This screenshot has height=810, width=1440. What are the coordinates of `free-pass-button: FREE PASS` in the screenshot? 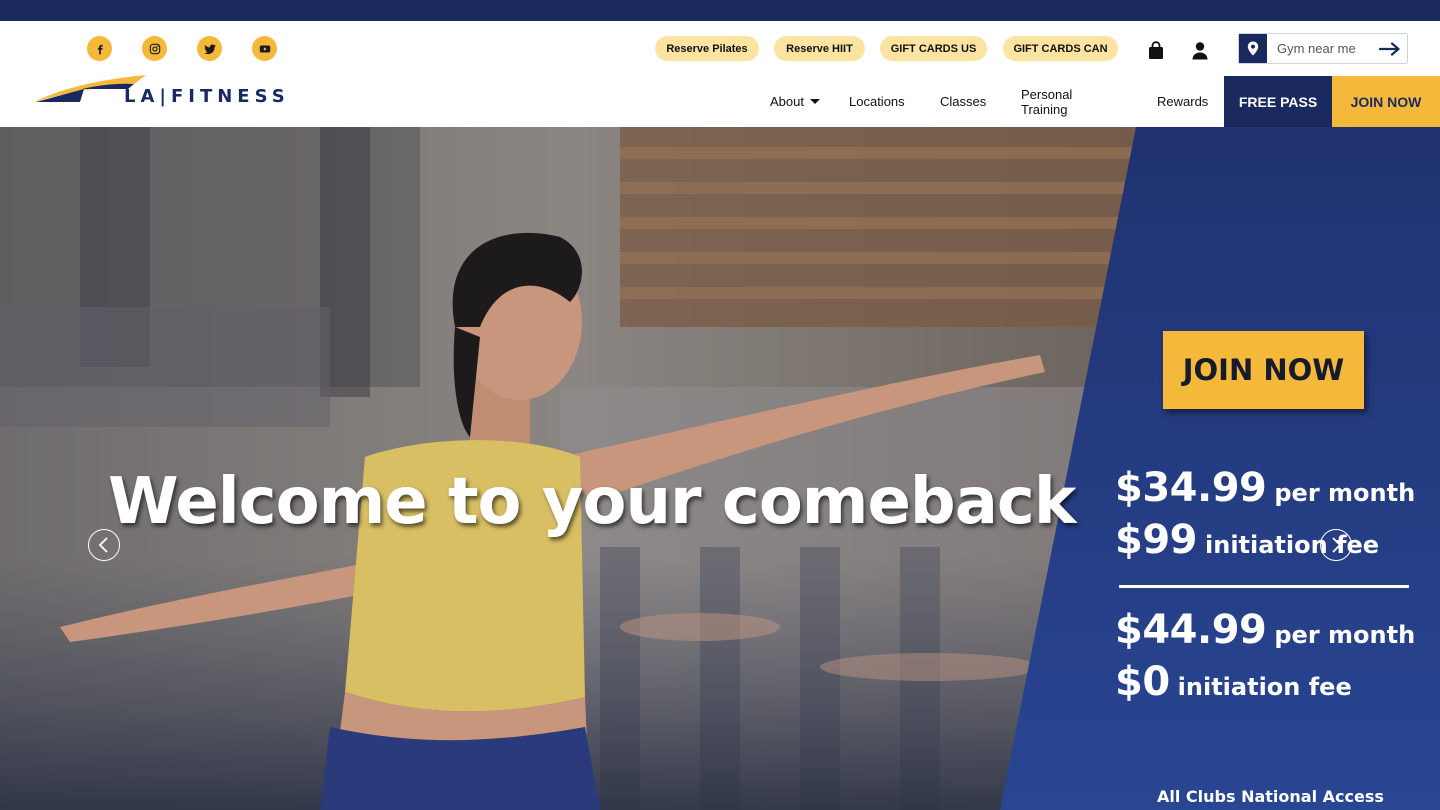 It's located at (1278, 101).